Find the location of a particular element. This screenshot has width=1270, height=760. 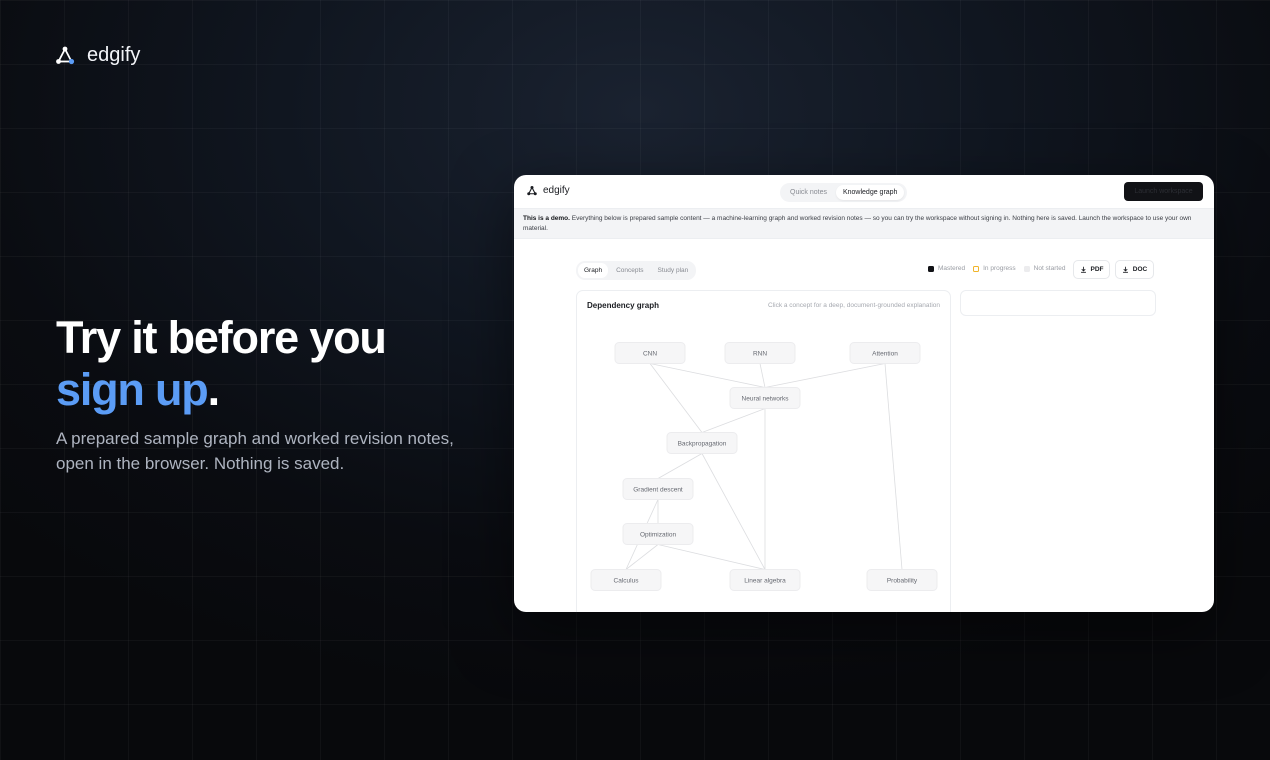

graph-edge-cnn-backprop is located at coordinates (676, 398).